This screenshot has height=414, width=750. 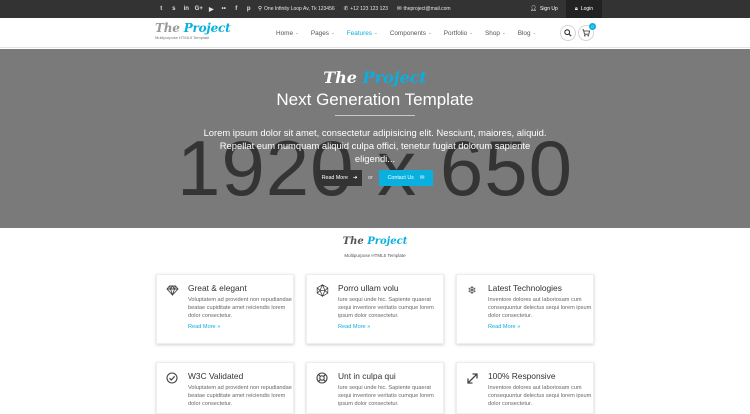 I want to click on card-title: 100% Responsive, so click(x=522, y=376).